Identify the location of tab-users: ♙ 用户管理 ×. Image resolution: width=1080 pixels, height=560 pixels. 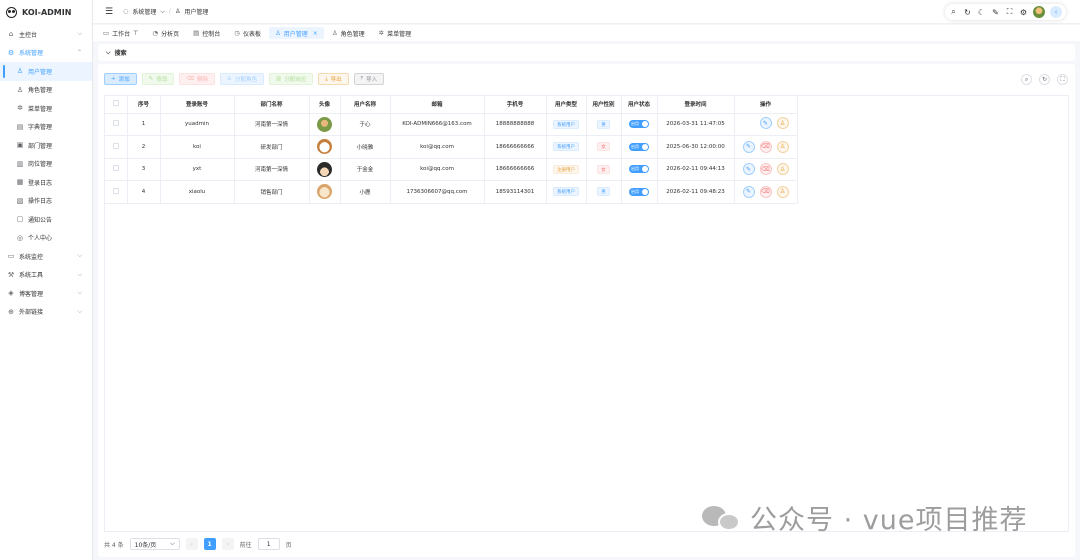
(296, 33).